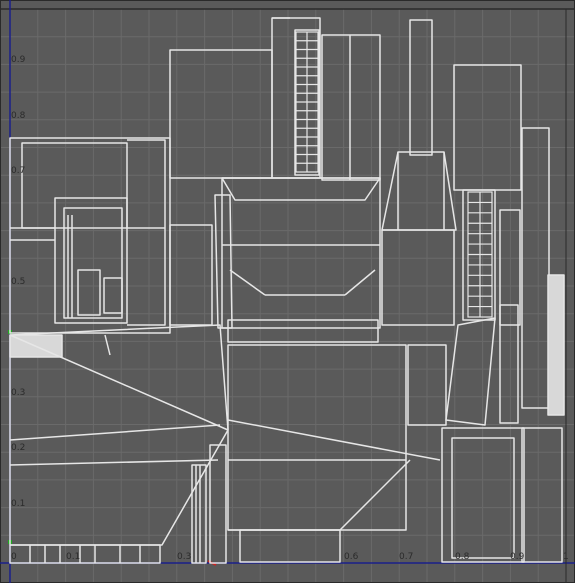 This screenshot has height=583, width=575. What do you see at coordinates (18, 282) in the screenshot?
I see `v-tick-label: 0.5` at bounding box center [18, 282].